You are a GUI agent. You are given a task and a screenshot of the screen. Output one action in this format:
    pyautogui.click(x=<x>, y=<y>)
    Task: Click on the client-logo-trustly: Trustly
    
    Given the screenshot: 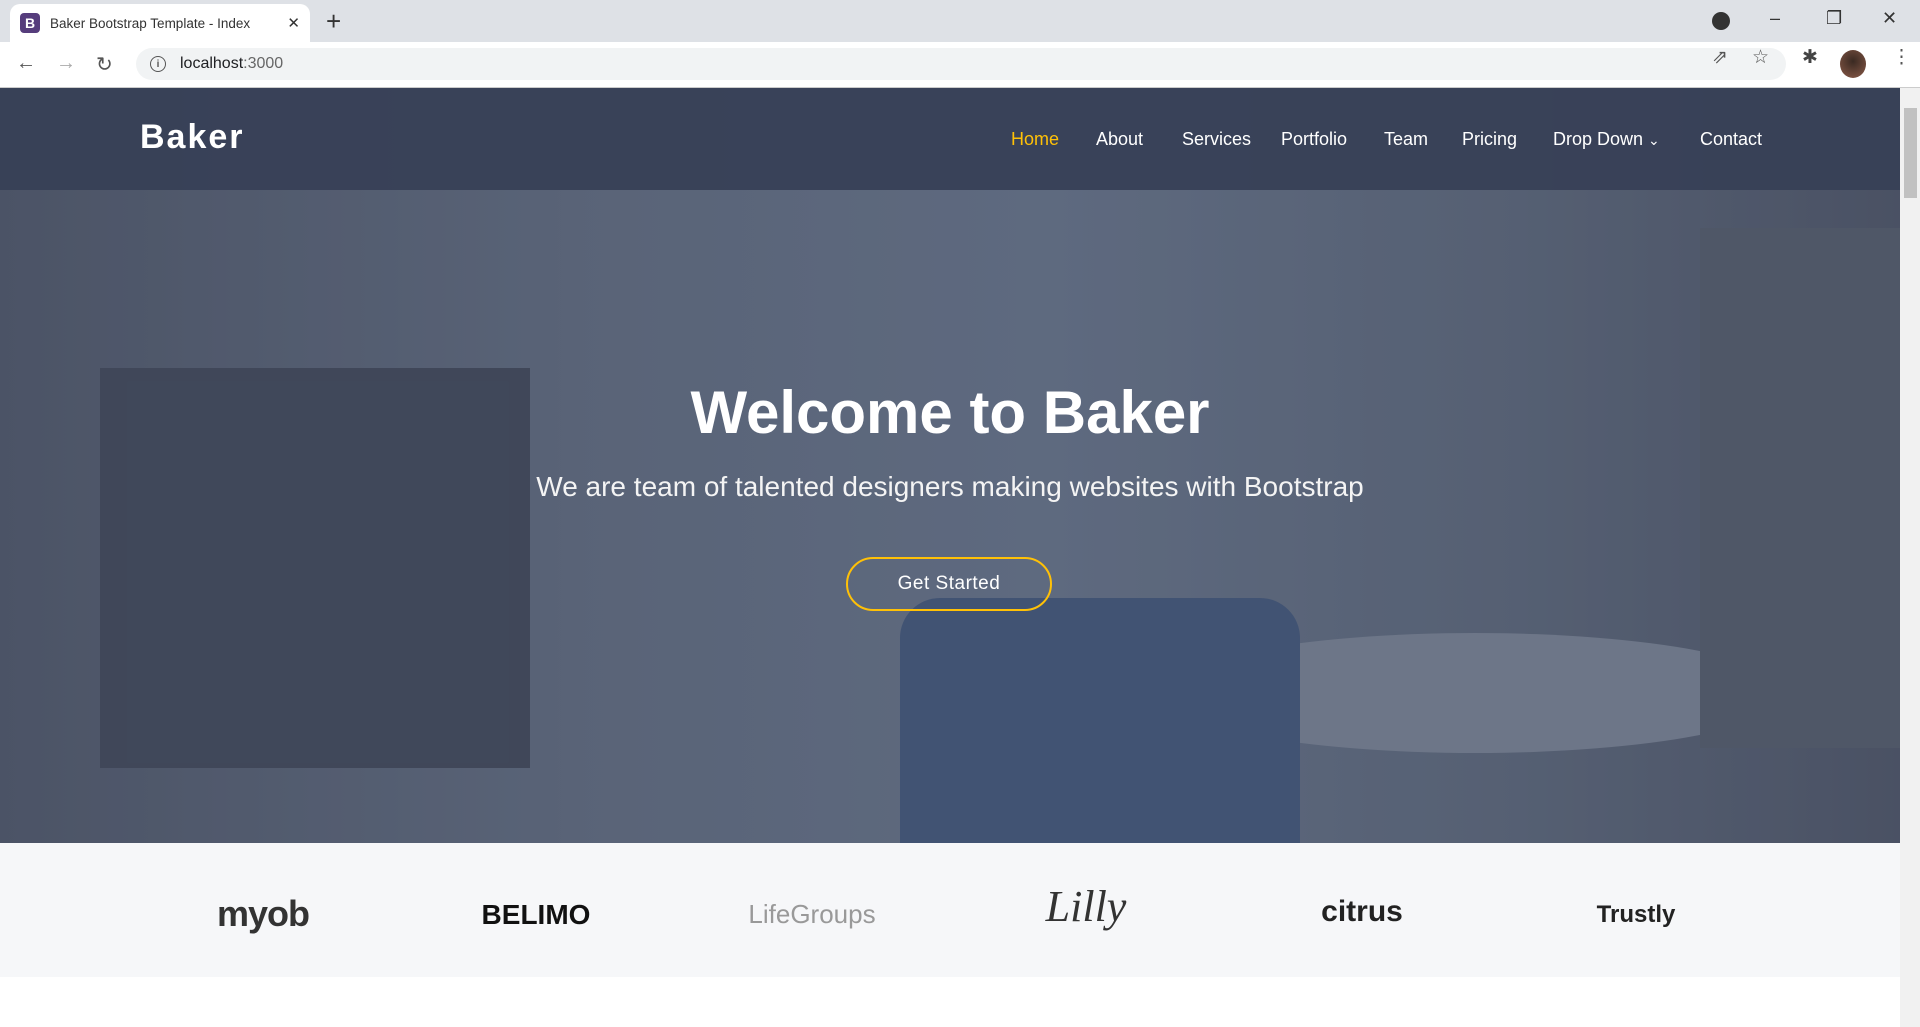 What is the action you would take?
    pyautogui.click(x=1636, y=914)
    